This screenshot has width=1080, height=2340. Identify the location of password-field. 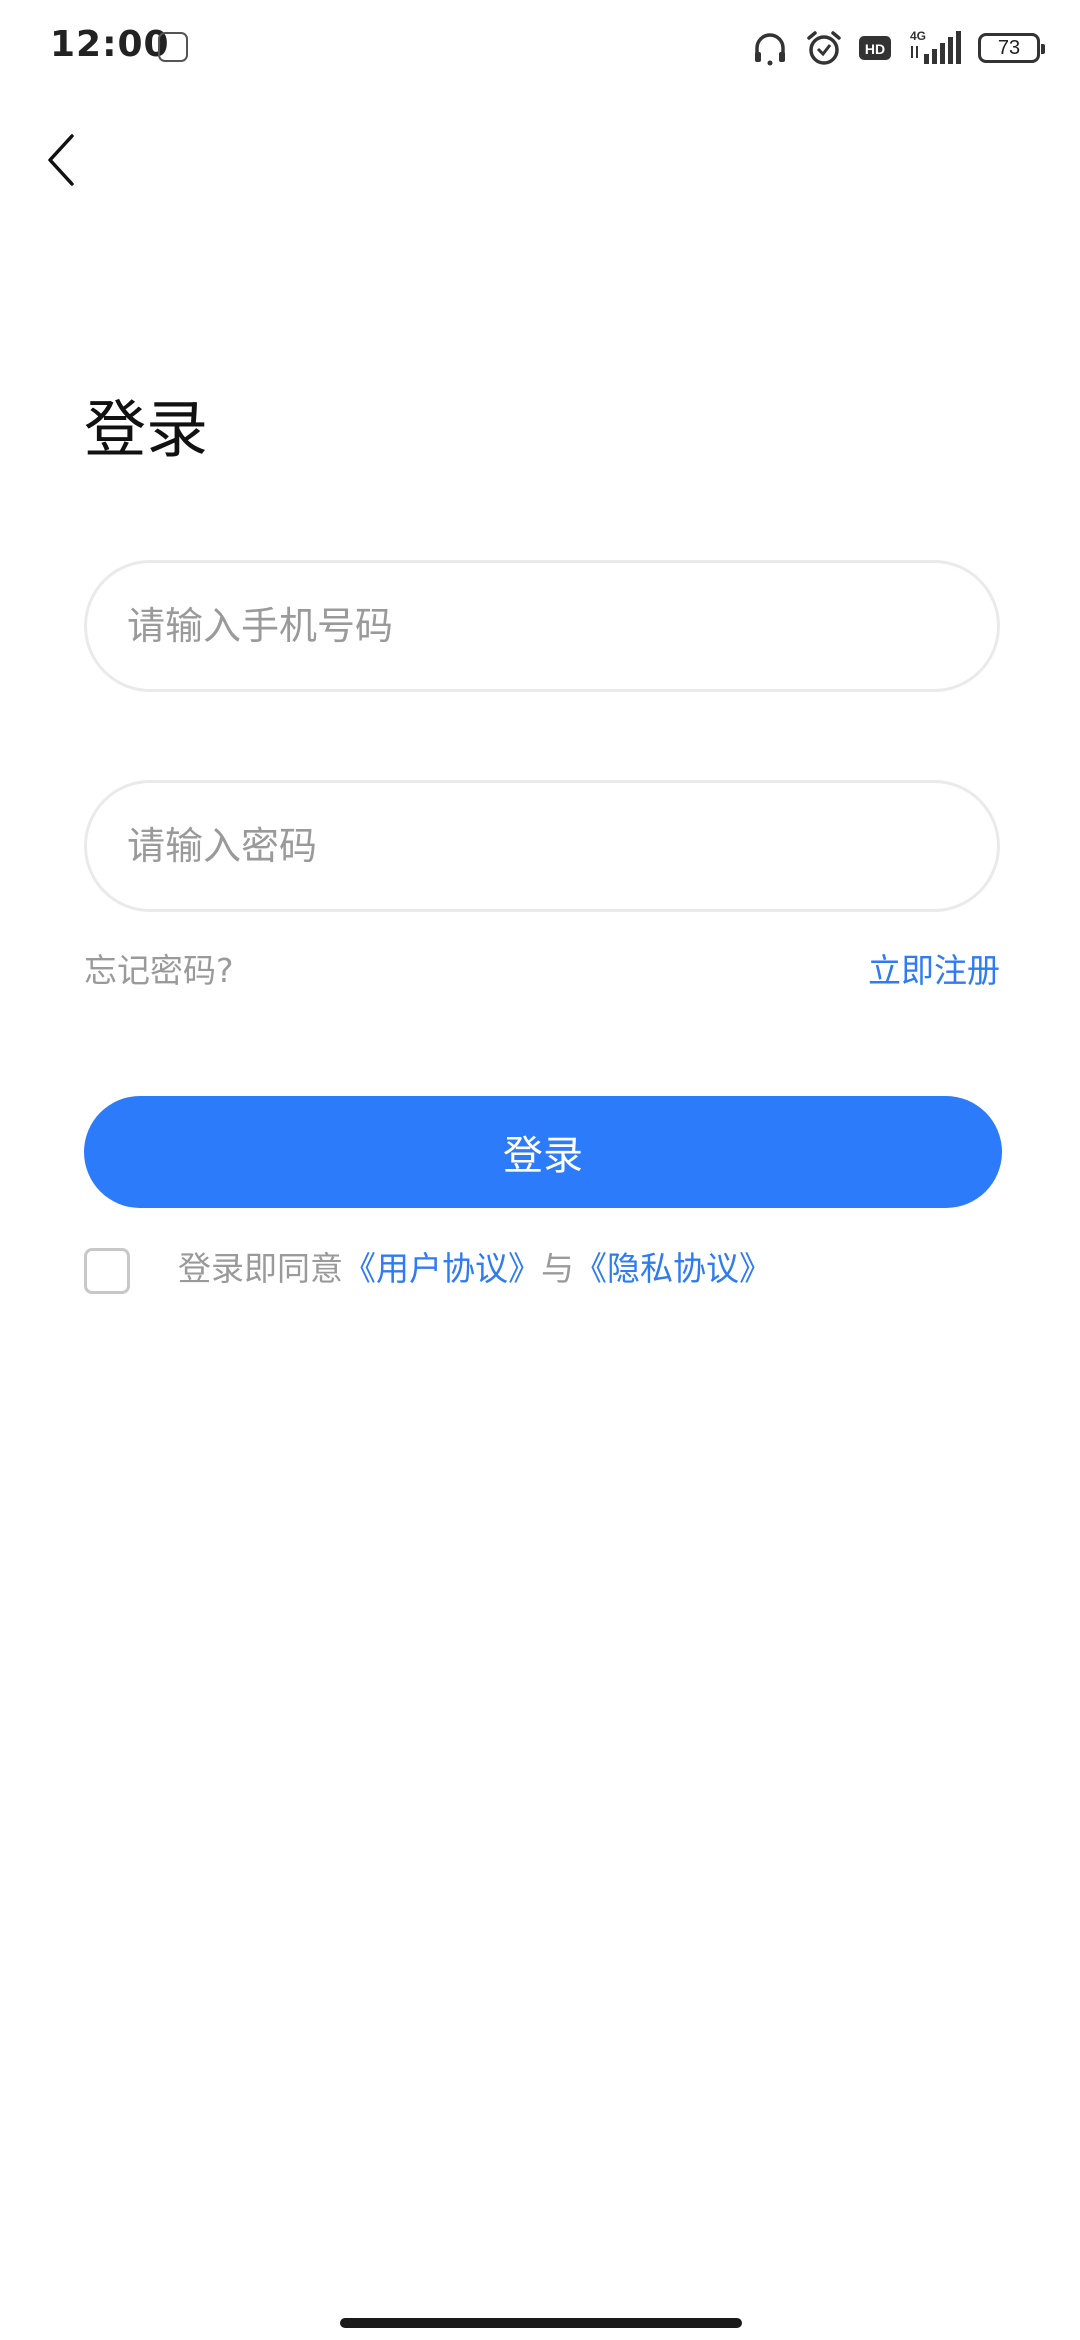
(542, 846).